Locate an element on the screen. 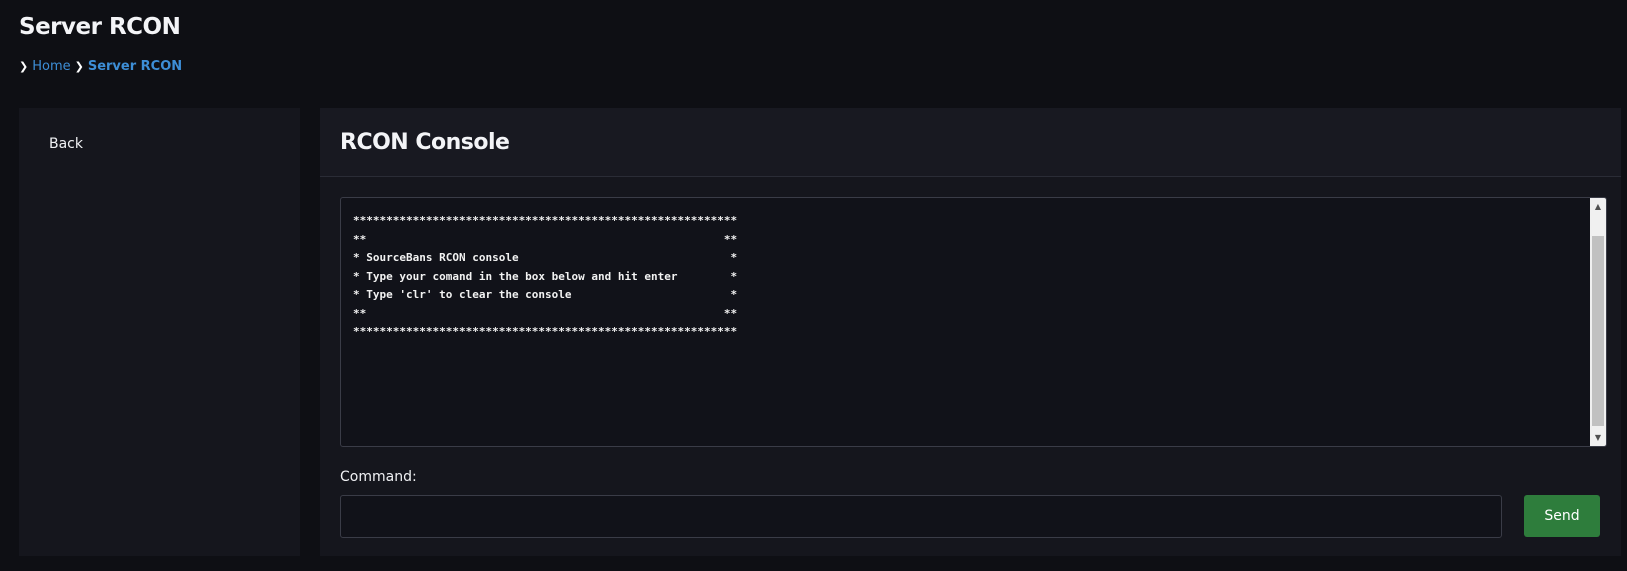  breadcrumb: ❯ Home ❯ Server RCON is located at coordinates (100, 66).